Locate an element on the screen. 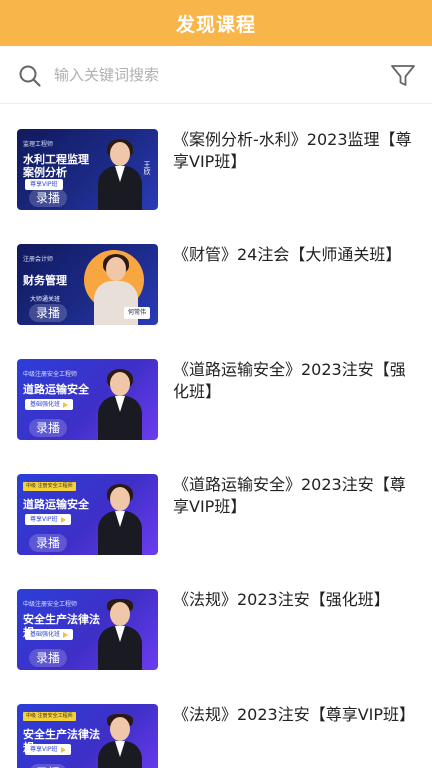 The image size is (432, 768). course-title: 《道路运输安全》2023注安【强化班】 is located at coordinates (293, 381).